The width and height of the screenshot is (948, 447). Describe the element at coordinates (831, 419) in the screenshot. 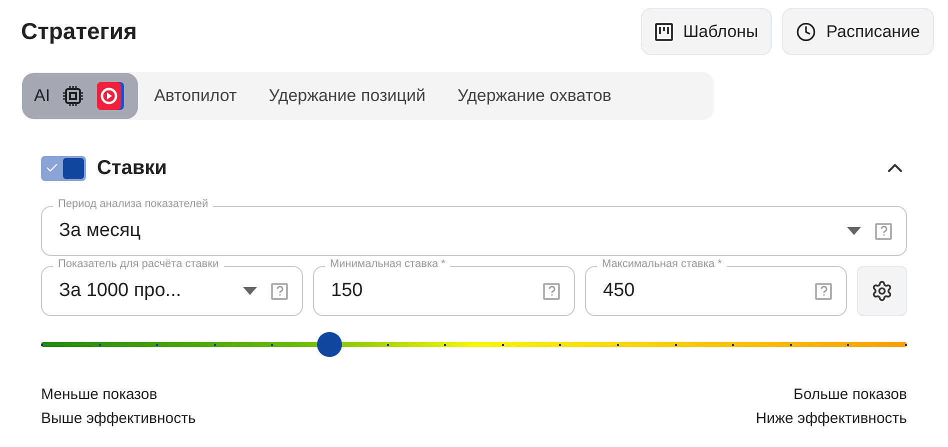

I see `scale-caption: Ниже эффективность` at that location.